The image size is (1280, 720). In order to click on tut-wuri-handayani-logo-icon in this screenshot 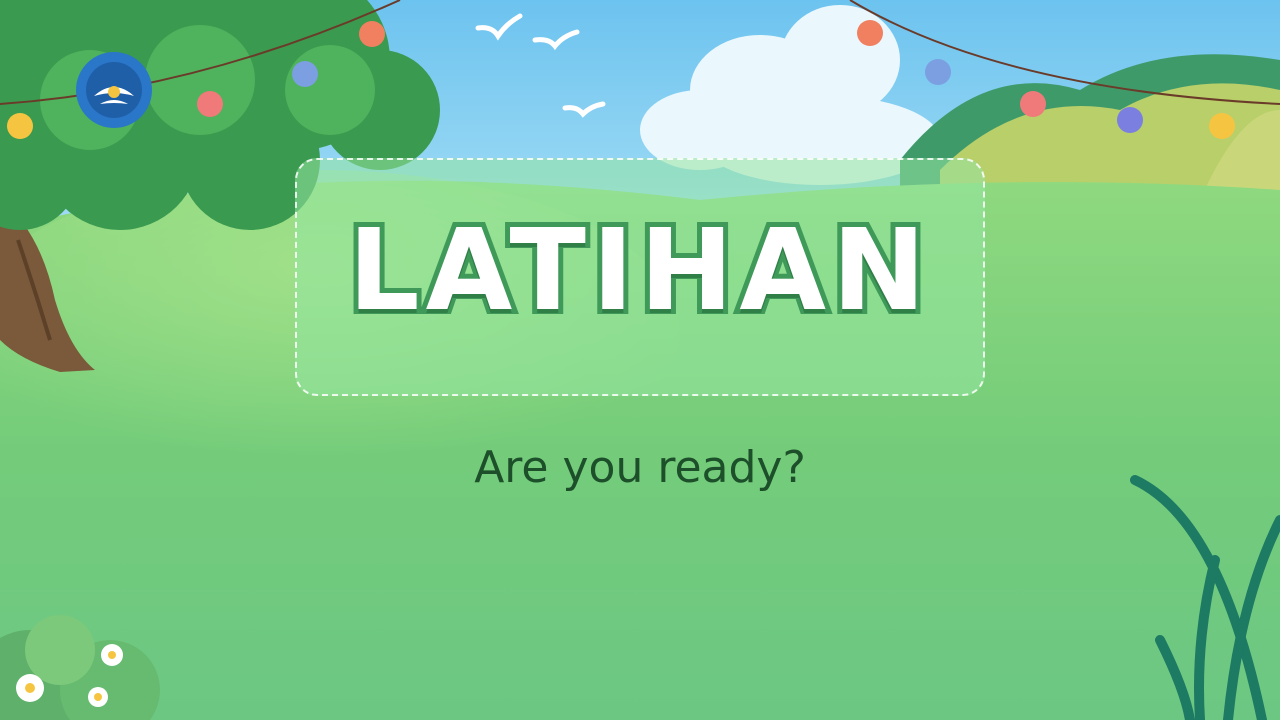, I will do `click(114, 90)`.